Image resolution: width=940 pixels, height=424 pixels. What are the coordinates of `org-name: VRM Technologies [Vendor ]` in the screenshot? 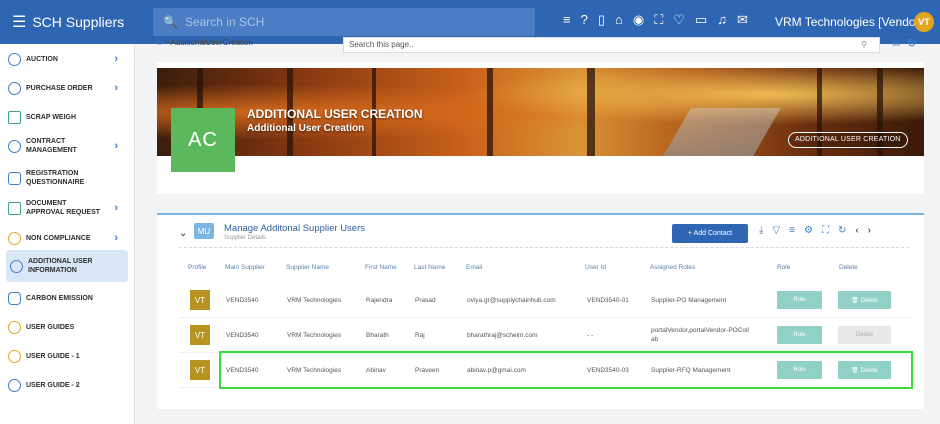 It's located at (850, 22).